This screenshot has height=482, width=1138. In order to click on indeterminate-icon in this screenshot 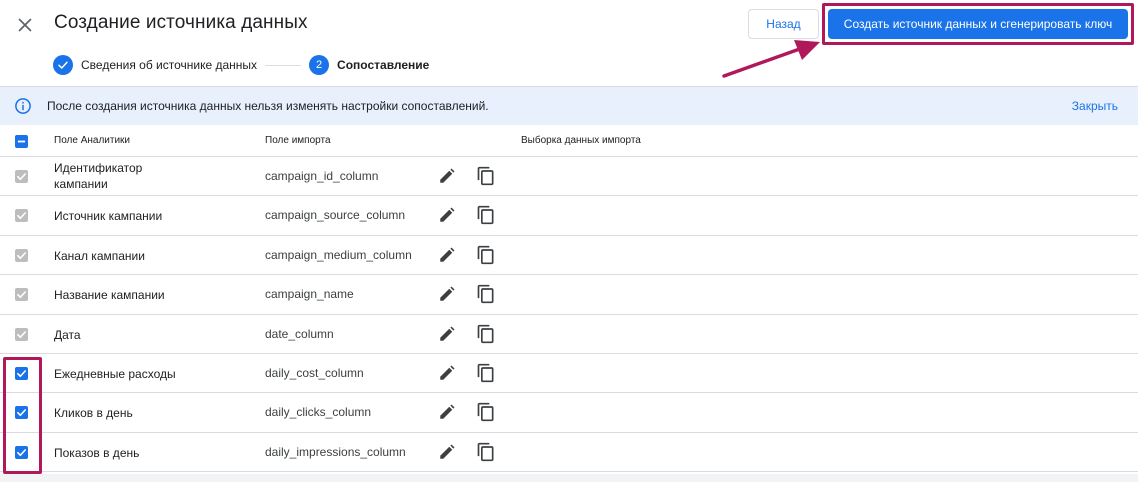, I will do `click(21, 141)`.